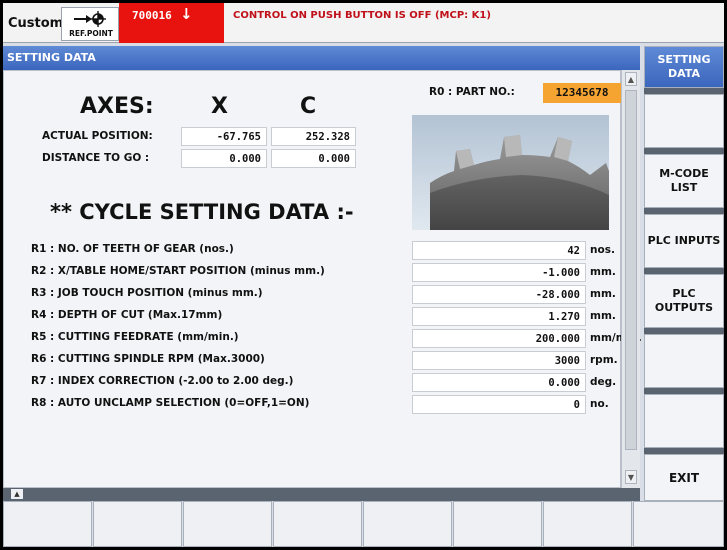  I want to click on ref-point-indicator: REF.POINT, so click(90, 24).